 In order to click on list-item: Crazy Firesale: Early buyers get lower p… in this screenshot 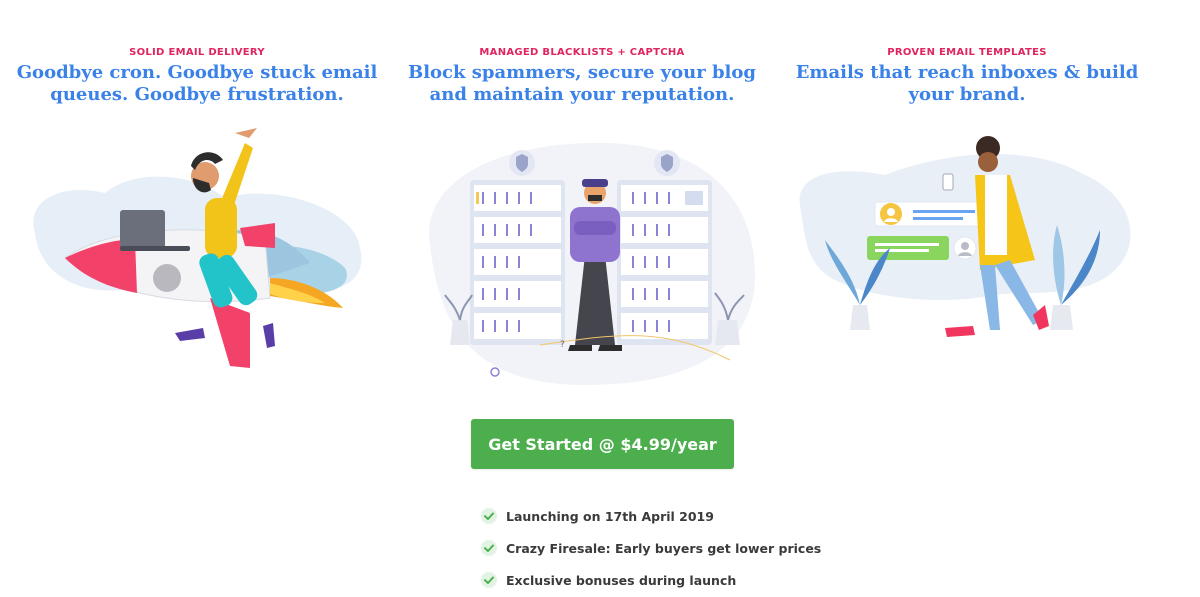, I will do `click(650, 548)`.